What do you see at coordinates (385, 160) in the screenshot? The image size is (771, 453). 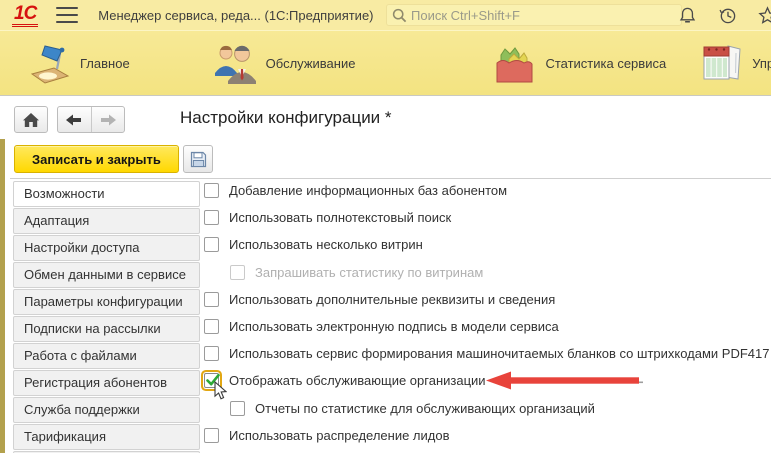 I see `form-toolbar: Записать и закрыть` at bounding box center [385, 160].